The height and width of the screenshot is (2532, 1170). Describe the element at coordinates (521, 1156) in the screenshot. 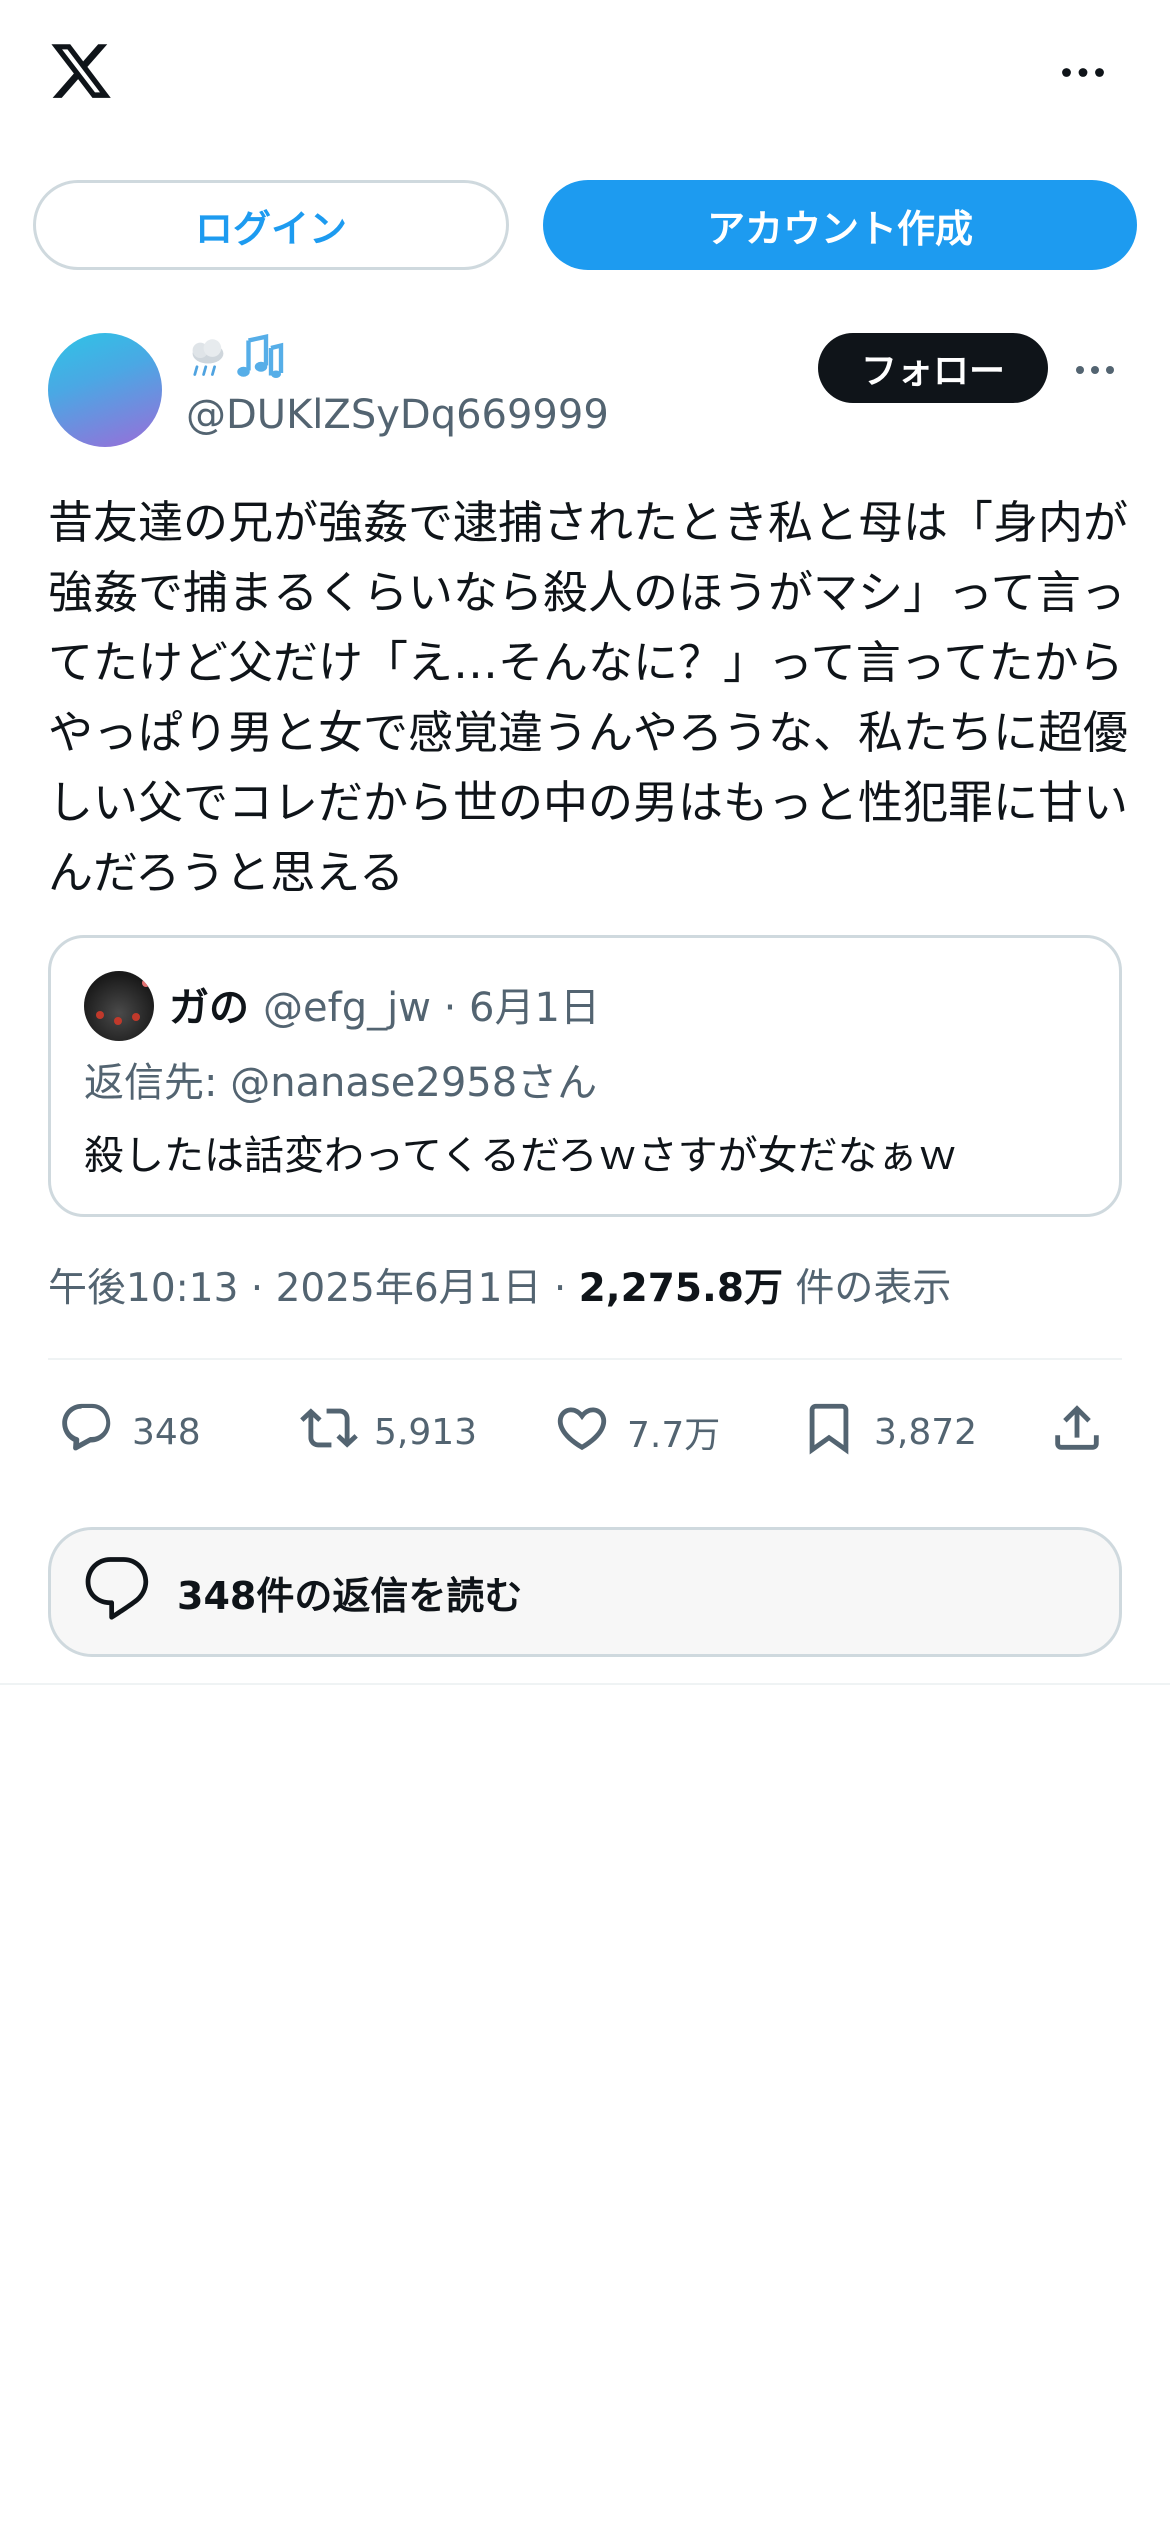

I see `quote-text: 殺したは話変わってくるだろｗさすが女だなぁｗ` at that location.